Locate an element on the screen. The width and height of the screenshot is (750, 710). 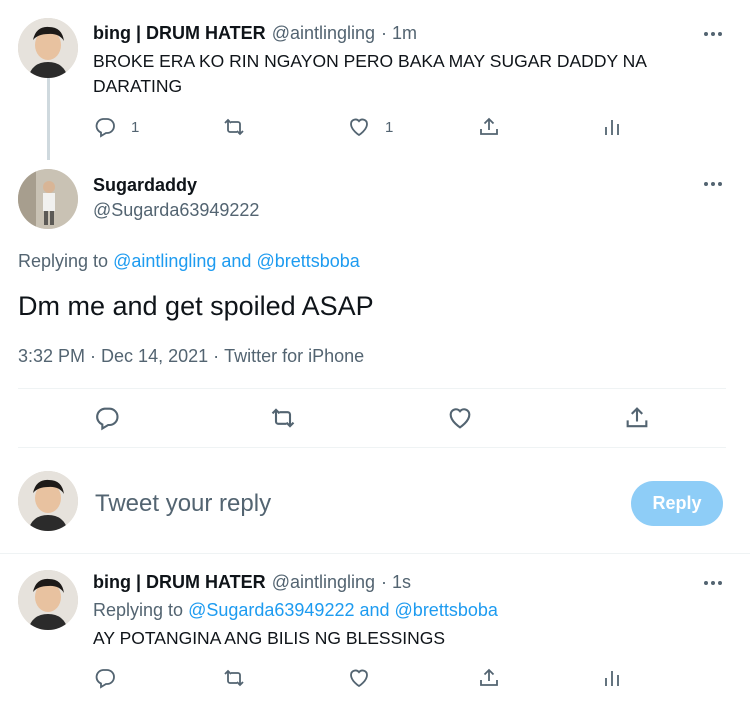
tweet-text: Dm me and get spoiled ASAP is located at coordinates (196, 306).